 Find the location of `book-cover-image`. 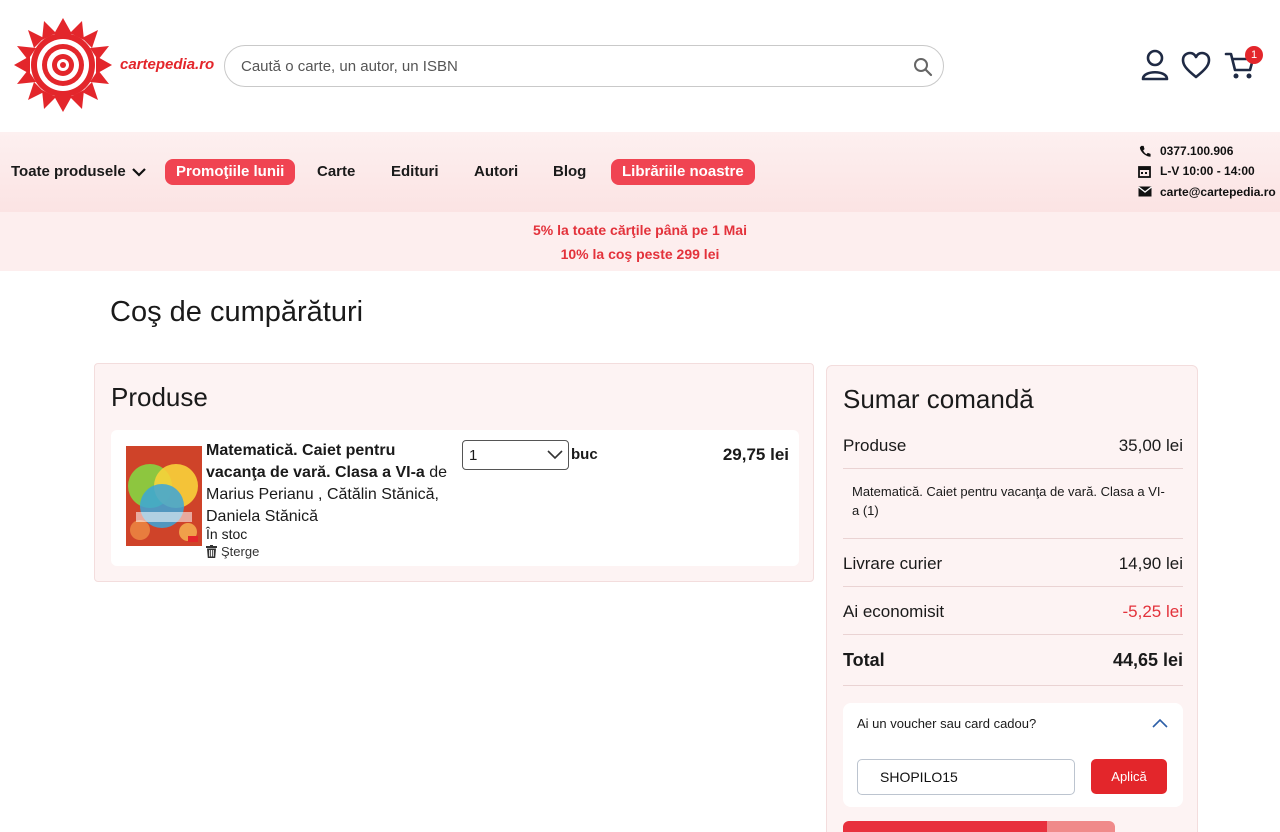

book-cover-image is located at coordinates (164, 496).